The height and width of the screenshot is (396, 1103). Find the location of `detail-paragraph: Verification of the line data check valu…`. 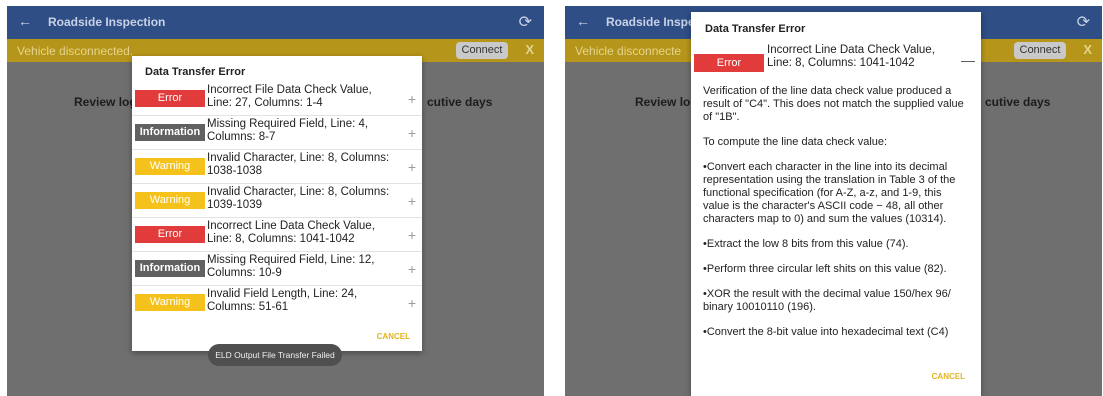

detail-paragraph: Verification of the line data check valu… is located at coordinates (833, 104).